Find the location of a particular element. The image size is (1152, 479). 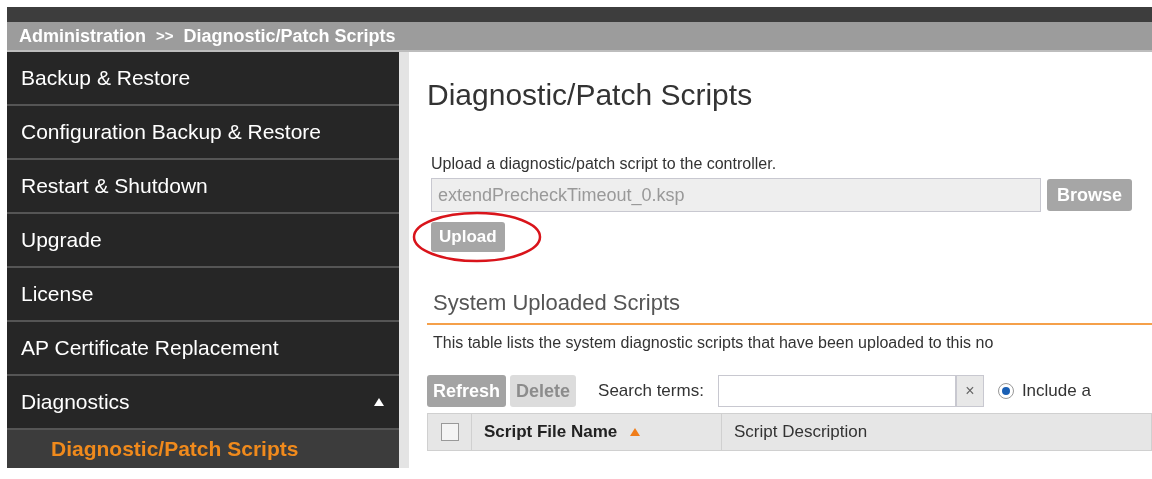

clear-button: × is located at coordinates (969, 391).